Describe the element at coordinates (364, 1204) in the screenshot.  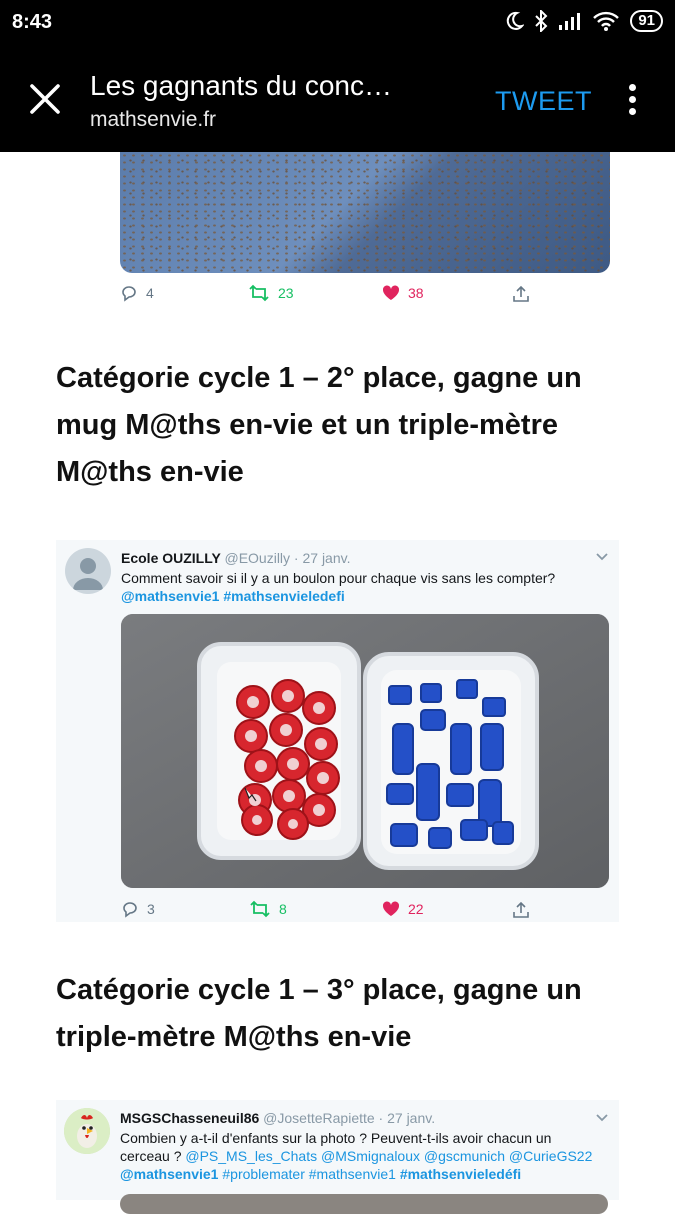
I see `tweet-photo` at that location.